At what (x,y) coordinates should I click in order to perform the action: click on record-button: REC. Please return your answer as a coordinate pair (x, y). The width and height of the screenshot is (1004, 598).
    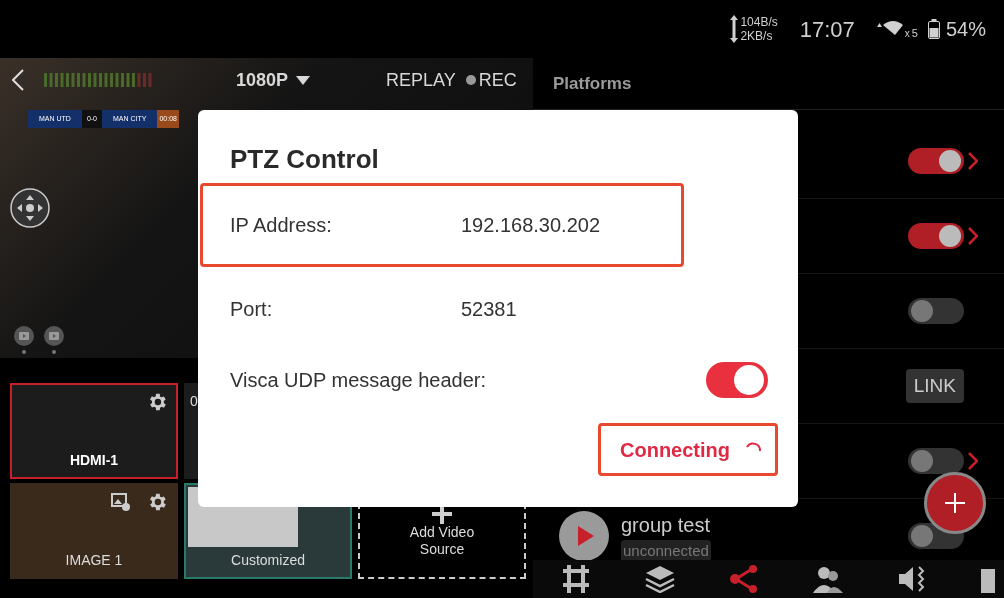
    Looking at the image, I should click on (491, 80).